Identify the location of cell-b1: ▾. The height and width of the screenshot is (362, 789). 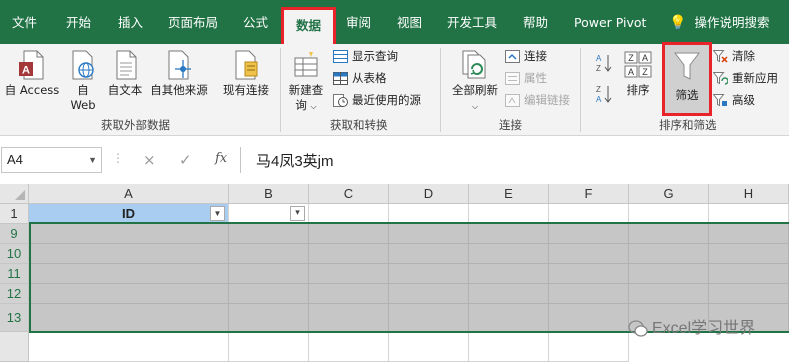
(269, 214).